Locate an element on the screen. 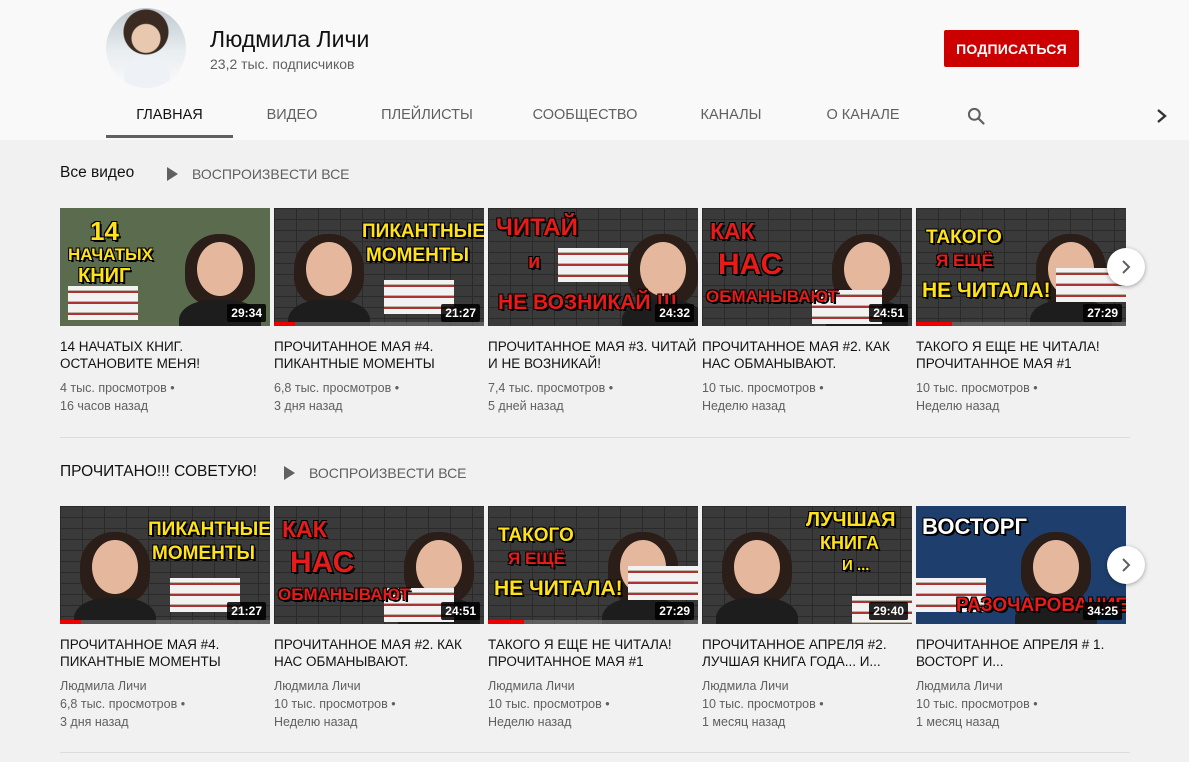 The height and width of the screenshot is (762, 1189). video-thumbnail: ВОСТОРГ РАЗОЧАРОВАНИЕ 34:25 is located at coordinates (1021, 565).